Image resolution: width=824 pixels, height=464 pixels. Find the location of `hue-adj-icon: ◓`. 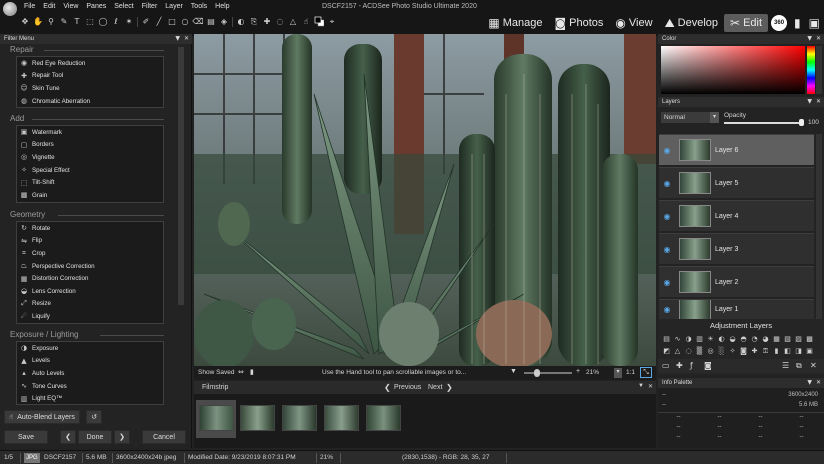

hue-adj-icon: ◓ is located at coordinates (743, 339).